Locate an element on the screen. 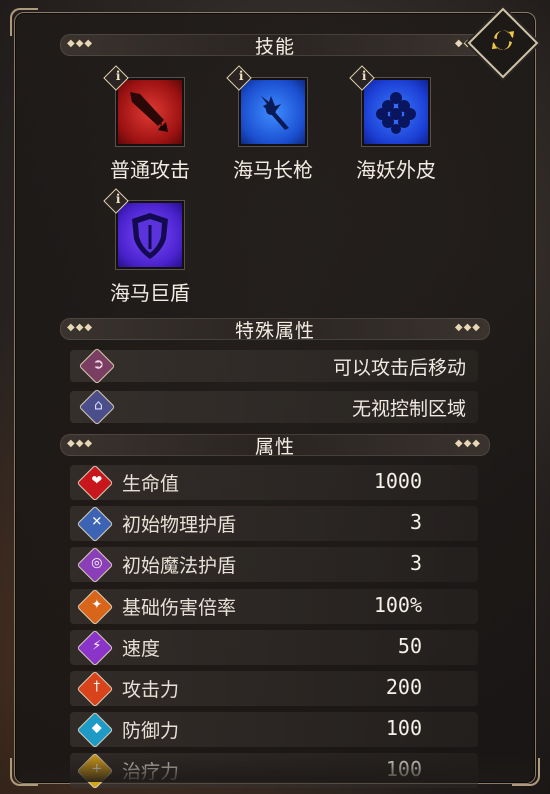  special-attribute-row: ➲ 可以攻击后移动 is located at coordinates (274, 366).